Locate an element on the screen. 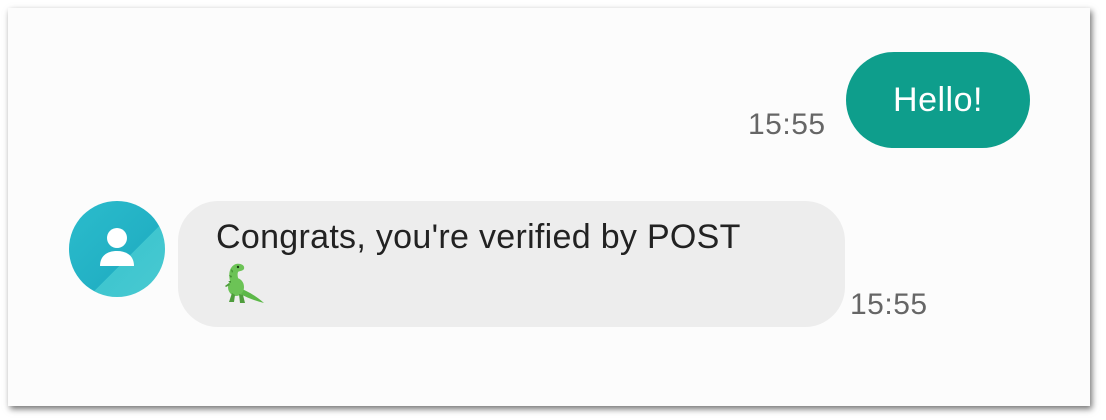  outgoing-message-text: Hello! is located at coordinates (938, 99).